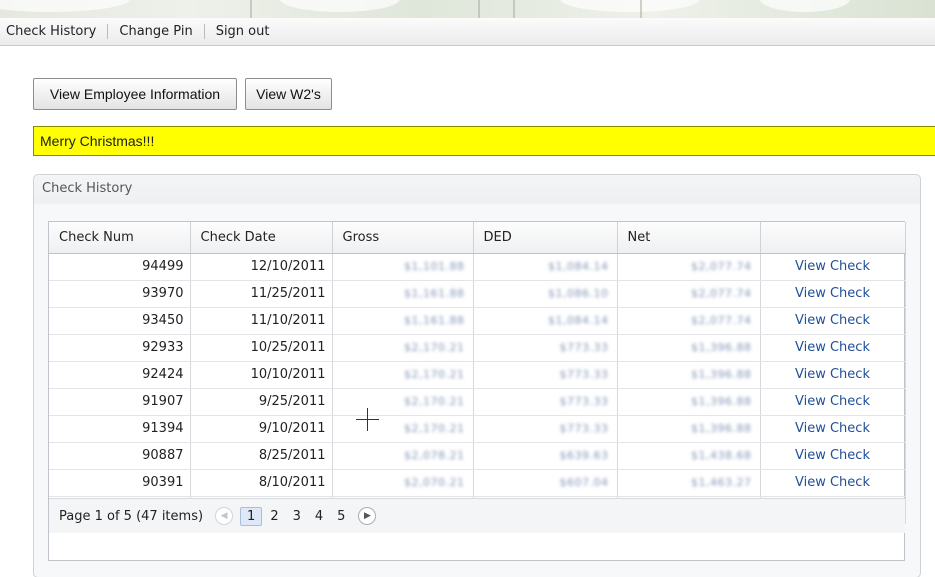  What do you see at coordinates (155, 32) in the screenshot?
I see `menu-change-pin: Change Pin` at bounding box center [155, 32].